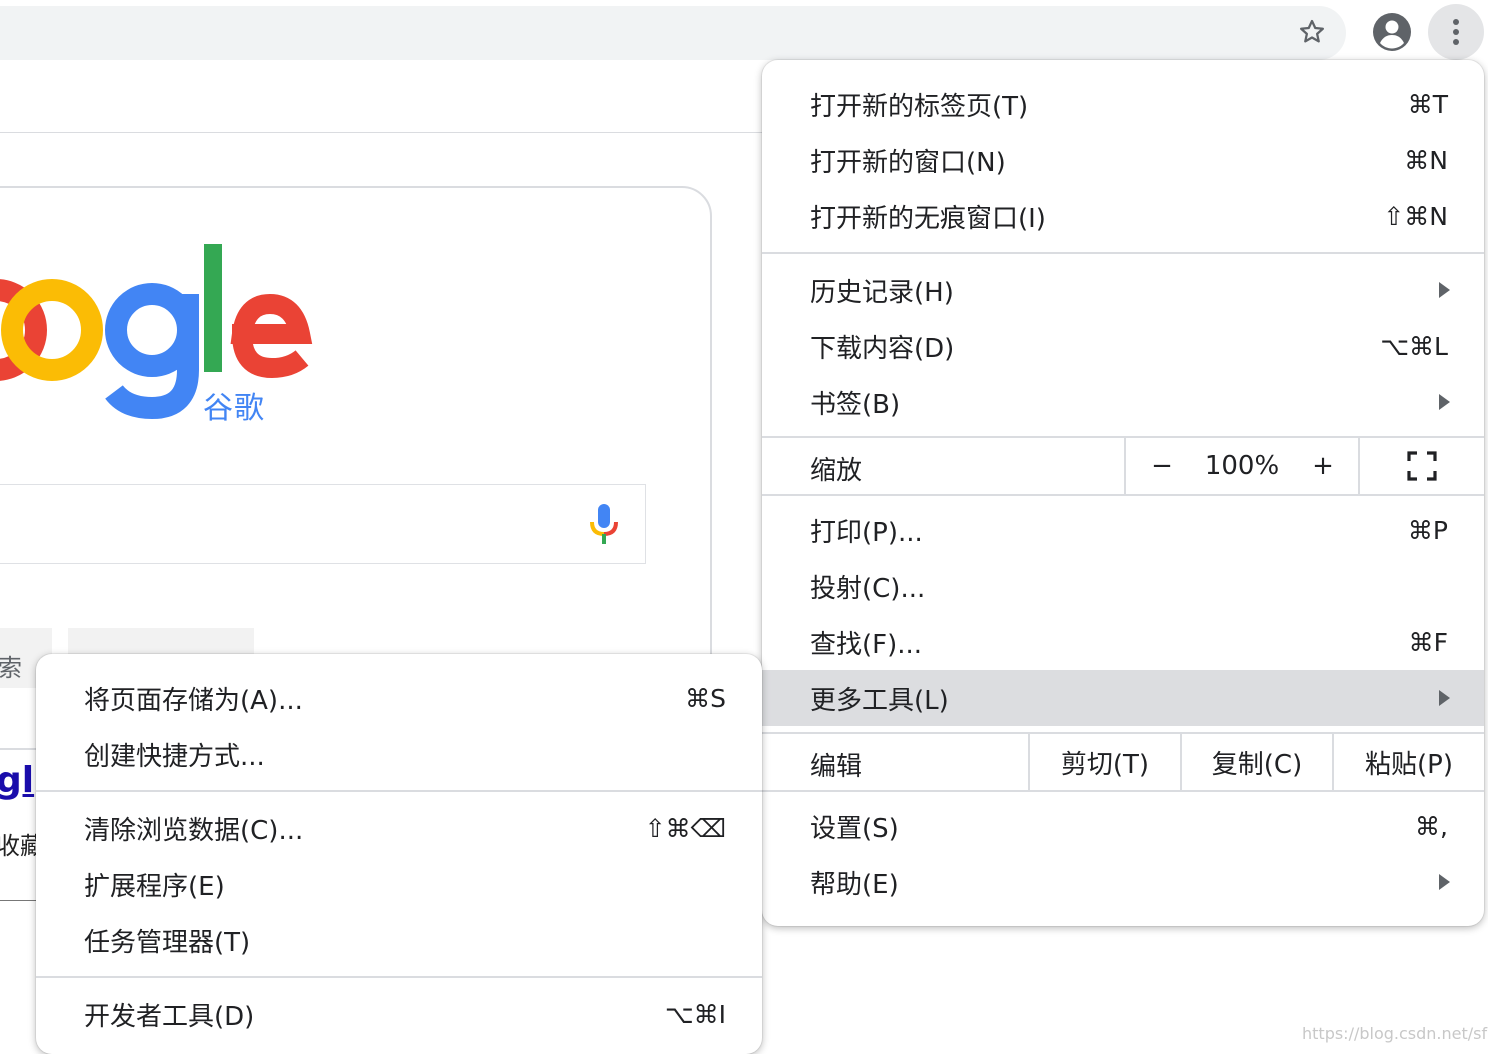 Image resolution: width=1488 pixels, height=1054 pixels. I want to click on zoom-in-button: +, so click(1323, 466).